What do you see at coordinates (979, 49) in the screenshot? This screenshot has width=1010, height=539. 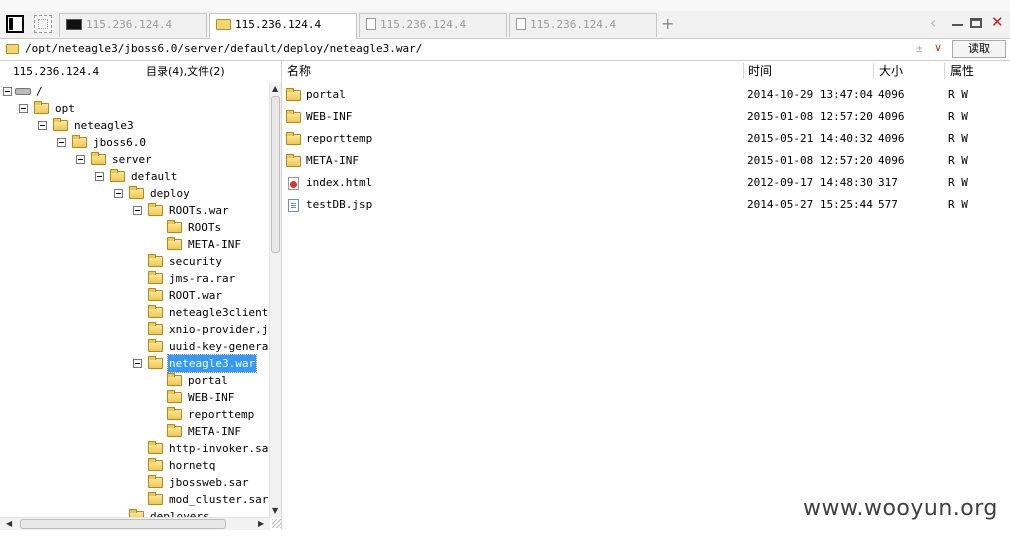 I see `read-button: 读取` at bounding box center [979, 49].